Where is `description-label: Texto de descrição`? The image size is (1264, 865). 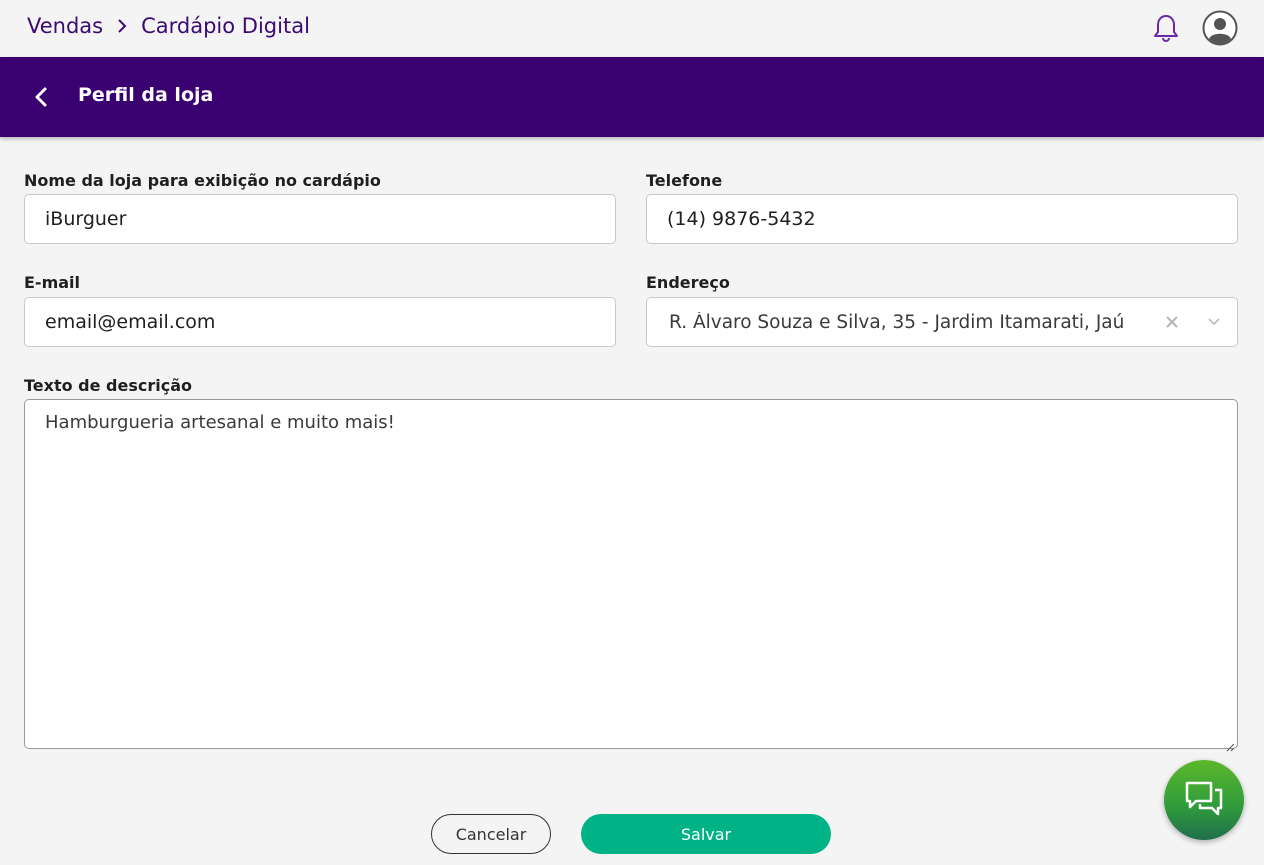
description-label: Texto de descrição is located at coordinates (108, 385).